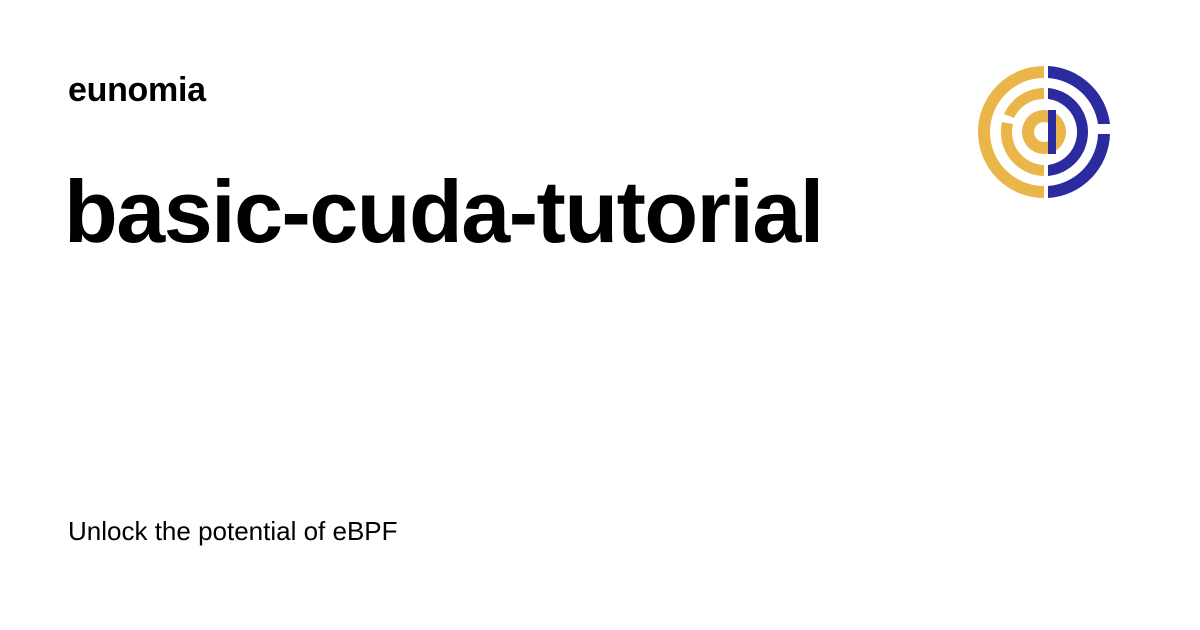 This screenshot has width=1200, height=630. Describe the element at coordinates (233, 531) in the screenshot. I see `tagline: Unlock the potential of eBPF` at that location.